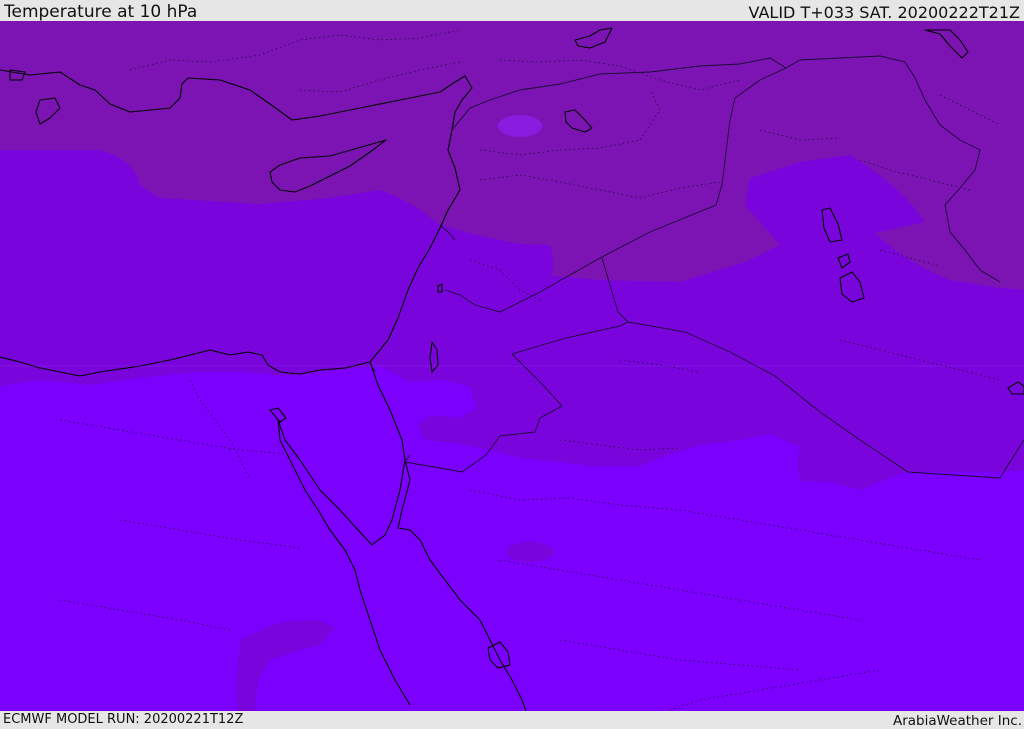 This screenshot has height=729, width=1024. Describe the element at coordinates (123, 719) in the screenshot. I see `model-run-label: ECMWF MODEL RUN: 20200221T12Z` at that location.